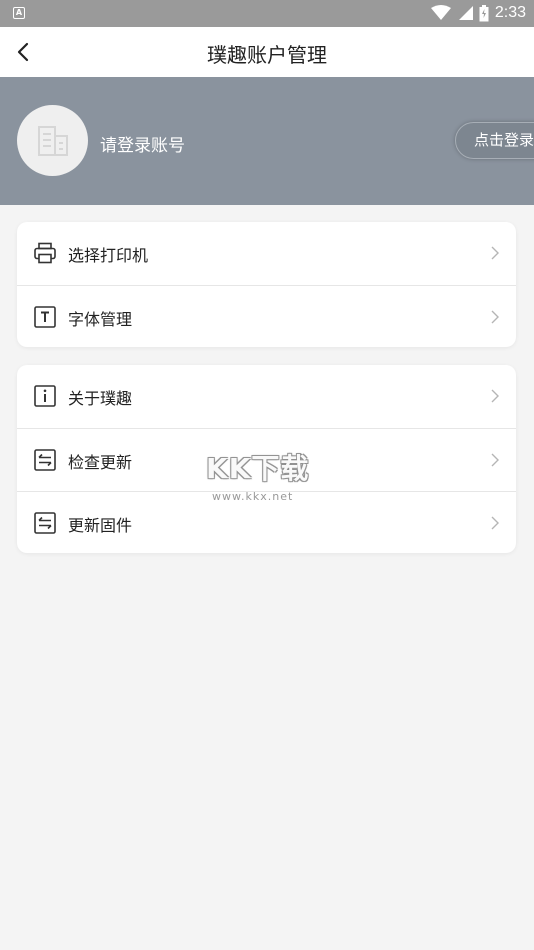 The width and height of the screenshot is (534, 950). I want to click on update-icon, so click(45, 460).